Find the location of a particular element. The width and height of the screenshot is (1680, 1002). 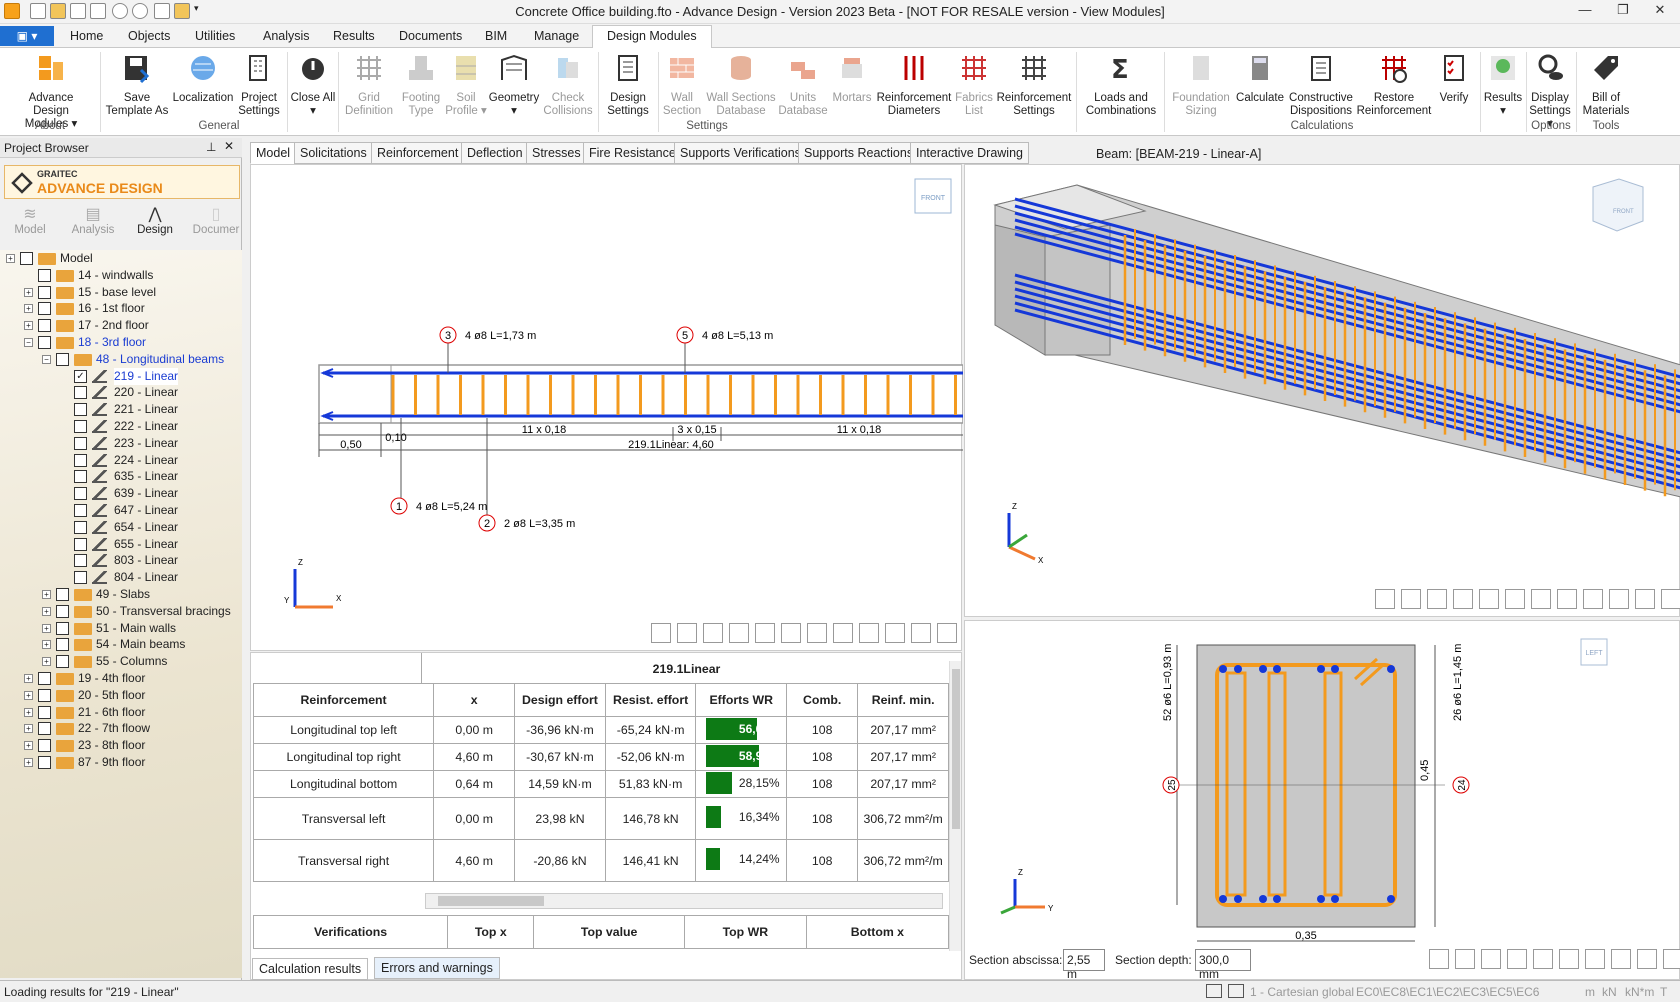

tree-item: − 18 - 3rd floor is located at coordinates (120, 342).